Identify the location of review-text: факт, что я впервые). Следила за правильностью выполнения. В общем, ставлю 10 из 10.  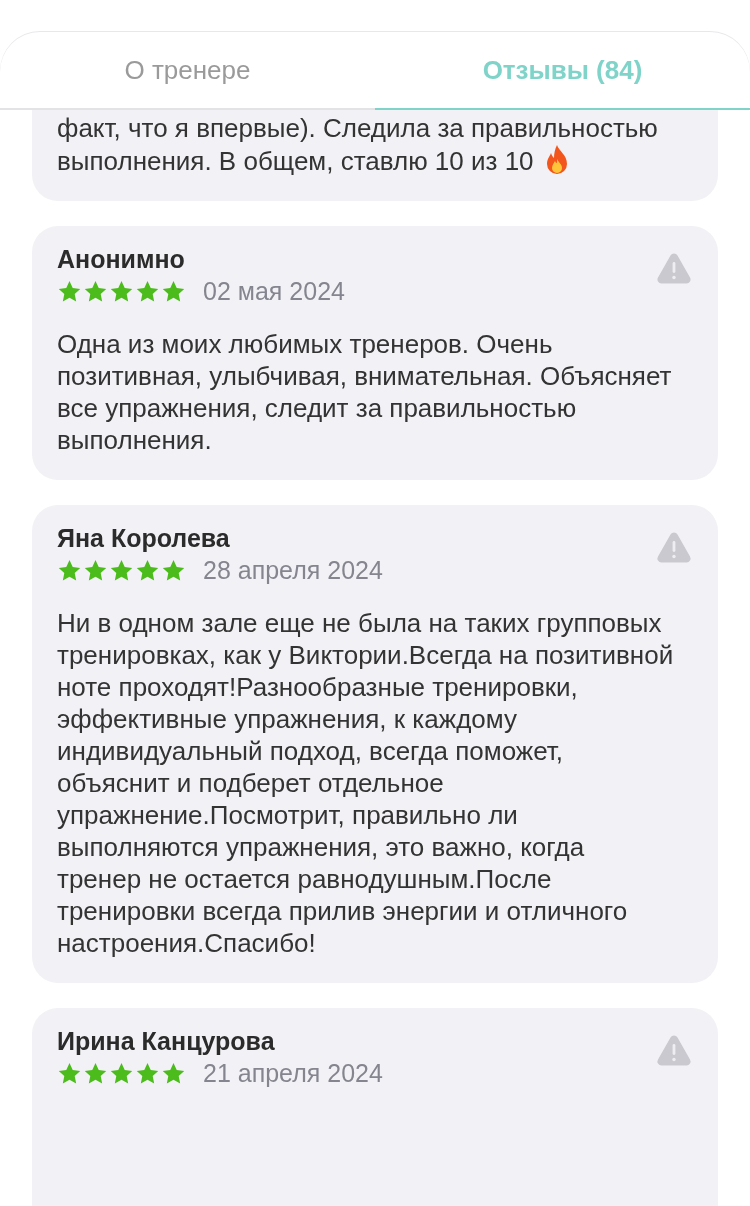
(357, 144).